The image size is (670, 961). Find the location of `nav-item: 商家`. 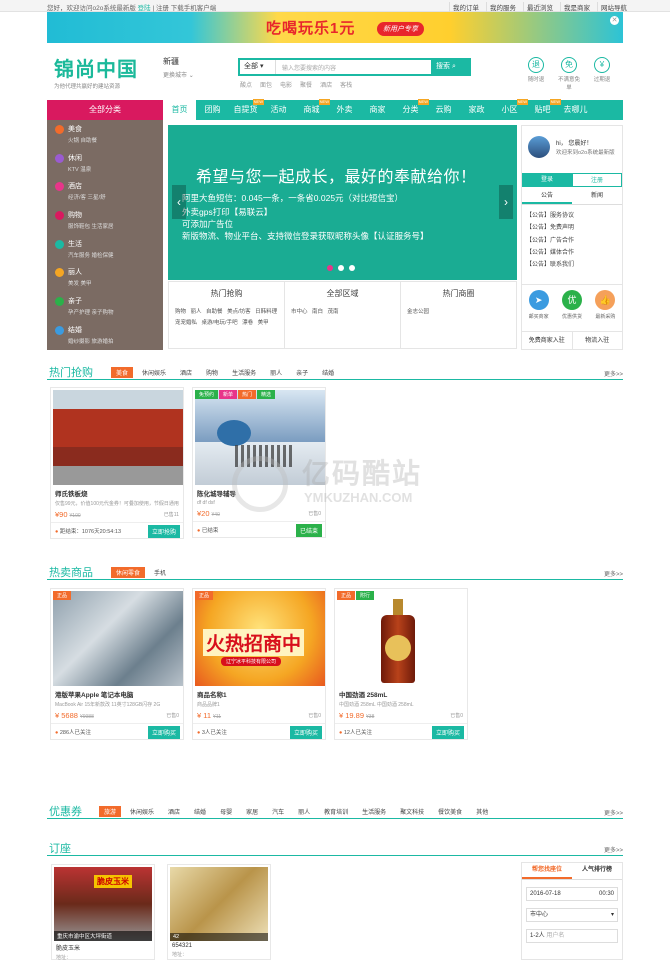

nav-item: 商家 is located at coordinates (377, 110).